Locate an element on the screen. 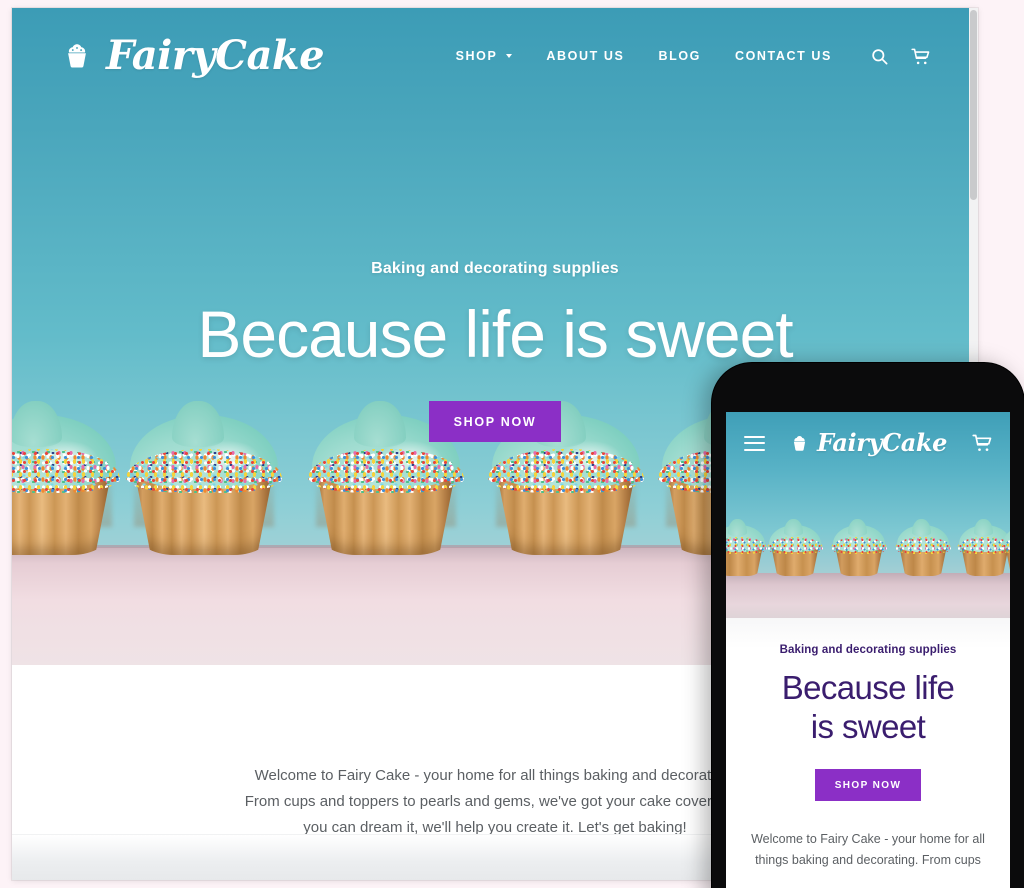 The height and width of the screenshot is (888, 1024). nav-item-about-us: ABOUT US is located at coordinates (585, 56).